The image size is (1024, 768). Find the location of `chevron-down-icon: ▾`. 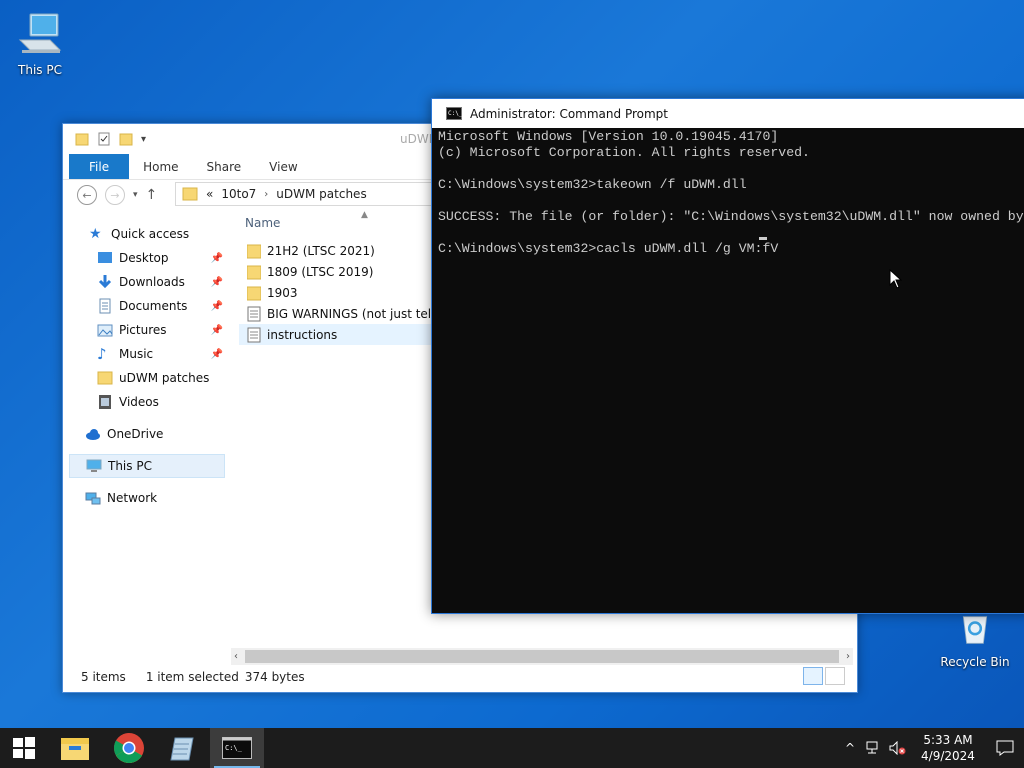

chevron-down-icon: ▾ is located at coordinates (143, 139).